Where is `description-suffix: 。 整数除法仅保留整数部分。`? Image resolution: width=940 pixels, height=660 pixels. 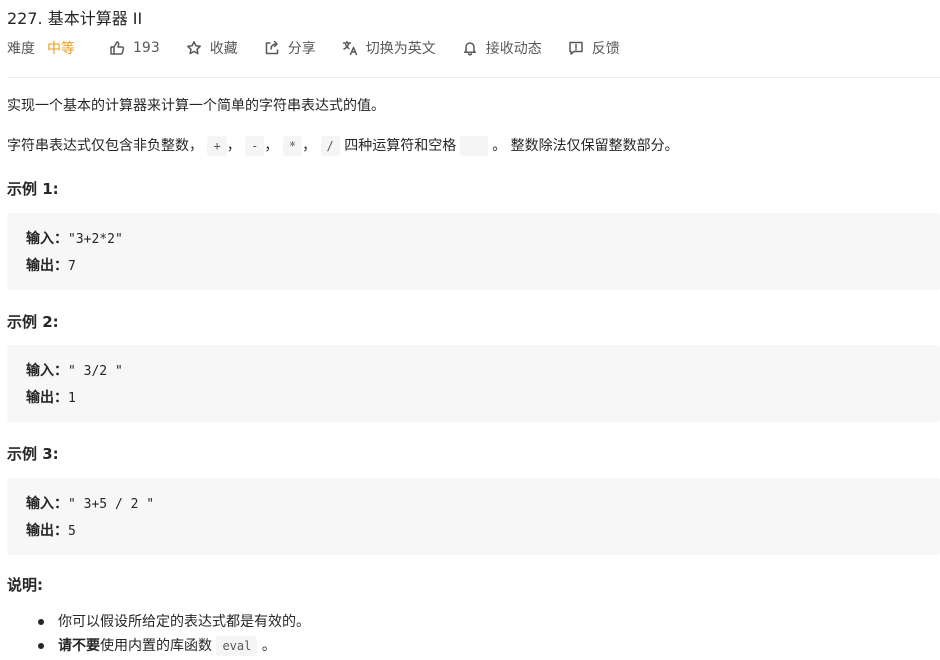
description-suffix: 。 整数除法仅保留整数部分。 is located at coordinates (585, 146).